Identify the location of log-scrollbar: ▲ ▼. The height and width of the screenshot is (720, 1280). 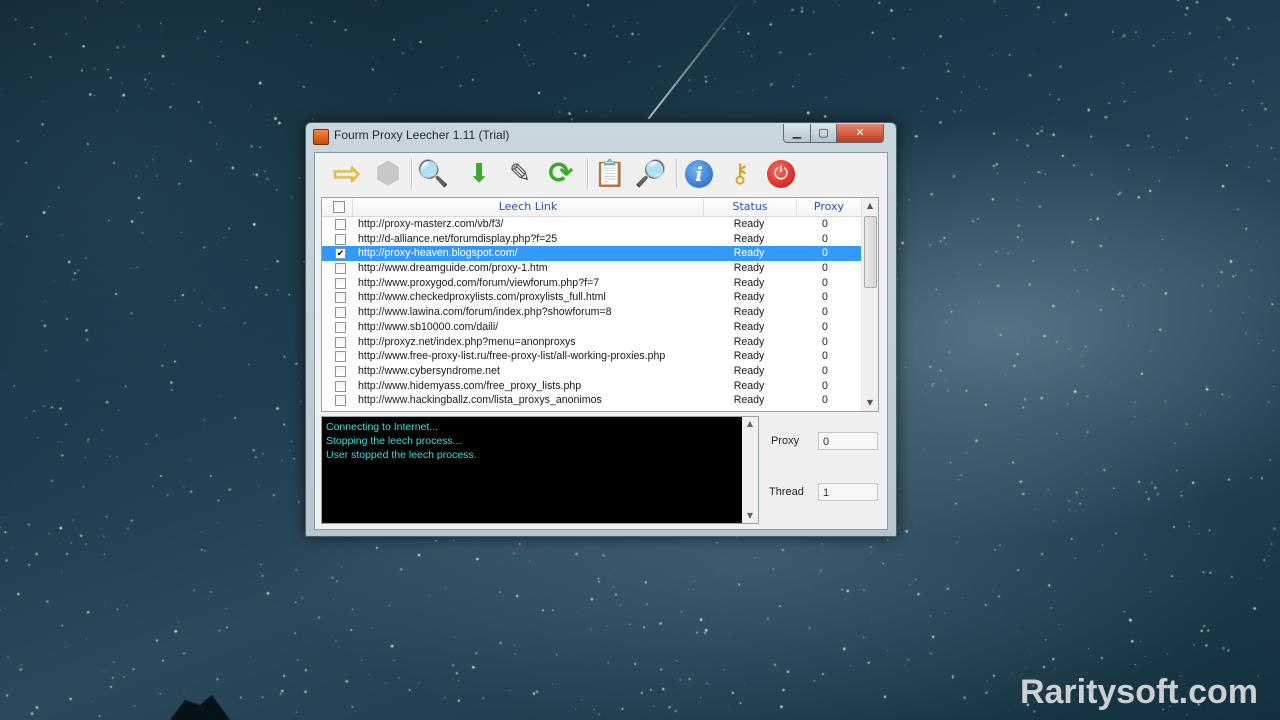
(750, 470).